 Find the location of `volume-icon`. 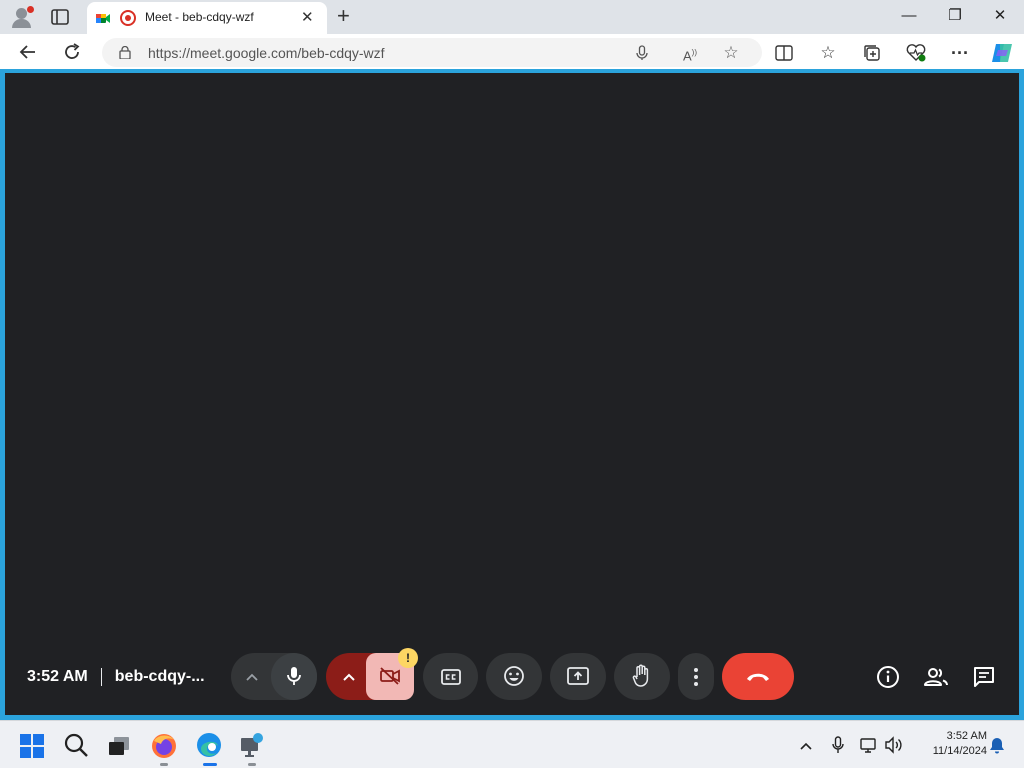

volume-icon is located at coordinates (894, 745).